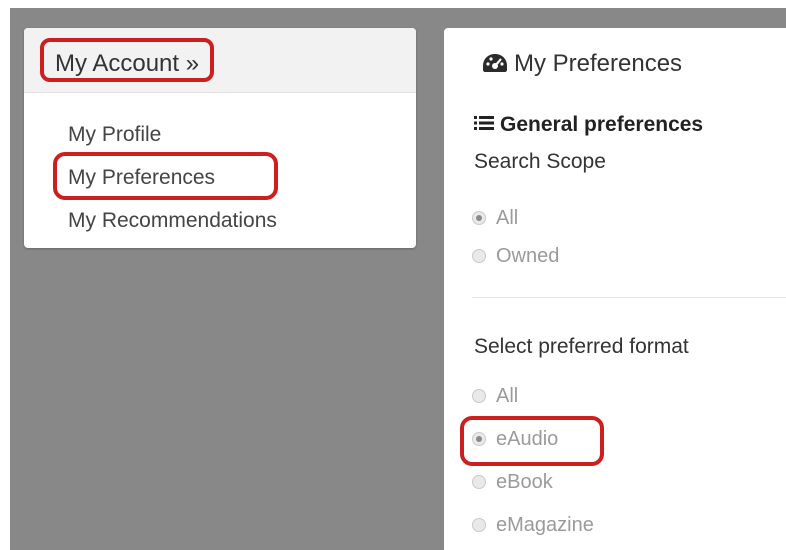 The image size is (786, 550). What do you see at coordinates (524, 482) in the screenshot?
I see `format-ebook-label: eBook` at bounding box center [524, 482].